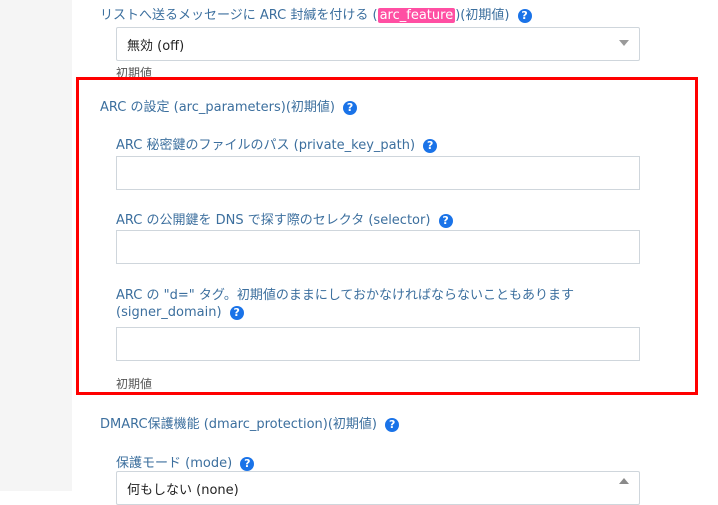 This screenshot has width=718, height=505. I want to click on chevron-up-icon, so click(624, 481).